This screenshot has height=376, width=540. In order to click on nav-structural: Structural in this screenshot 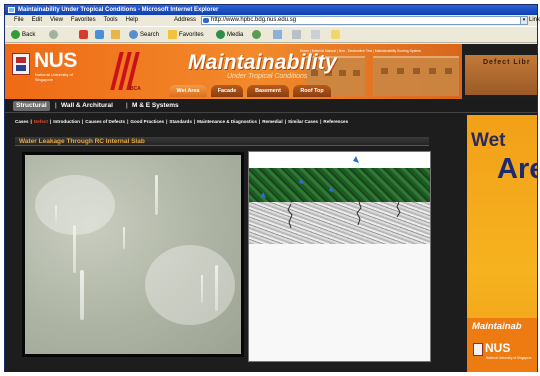, I will do `click(31, 106)`.